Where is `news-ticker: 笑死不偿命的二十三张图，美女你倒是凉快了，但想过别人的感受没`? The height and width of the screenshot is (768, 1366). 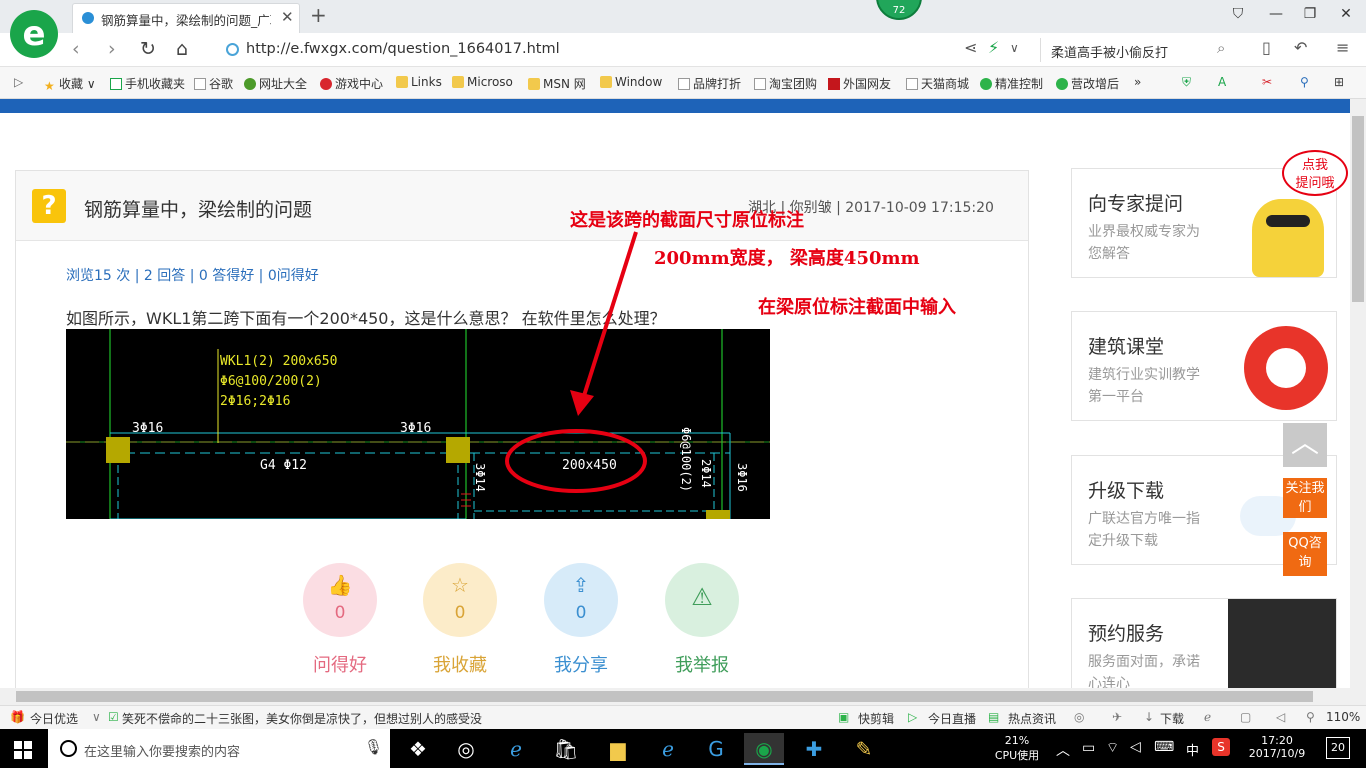 news-ticker: 笑死不偿命的二十三张图，美女你倒是凉快了，但想过别人的感受没 is located at coordinates (302, 718).